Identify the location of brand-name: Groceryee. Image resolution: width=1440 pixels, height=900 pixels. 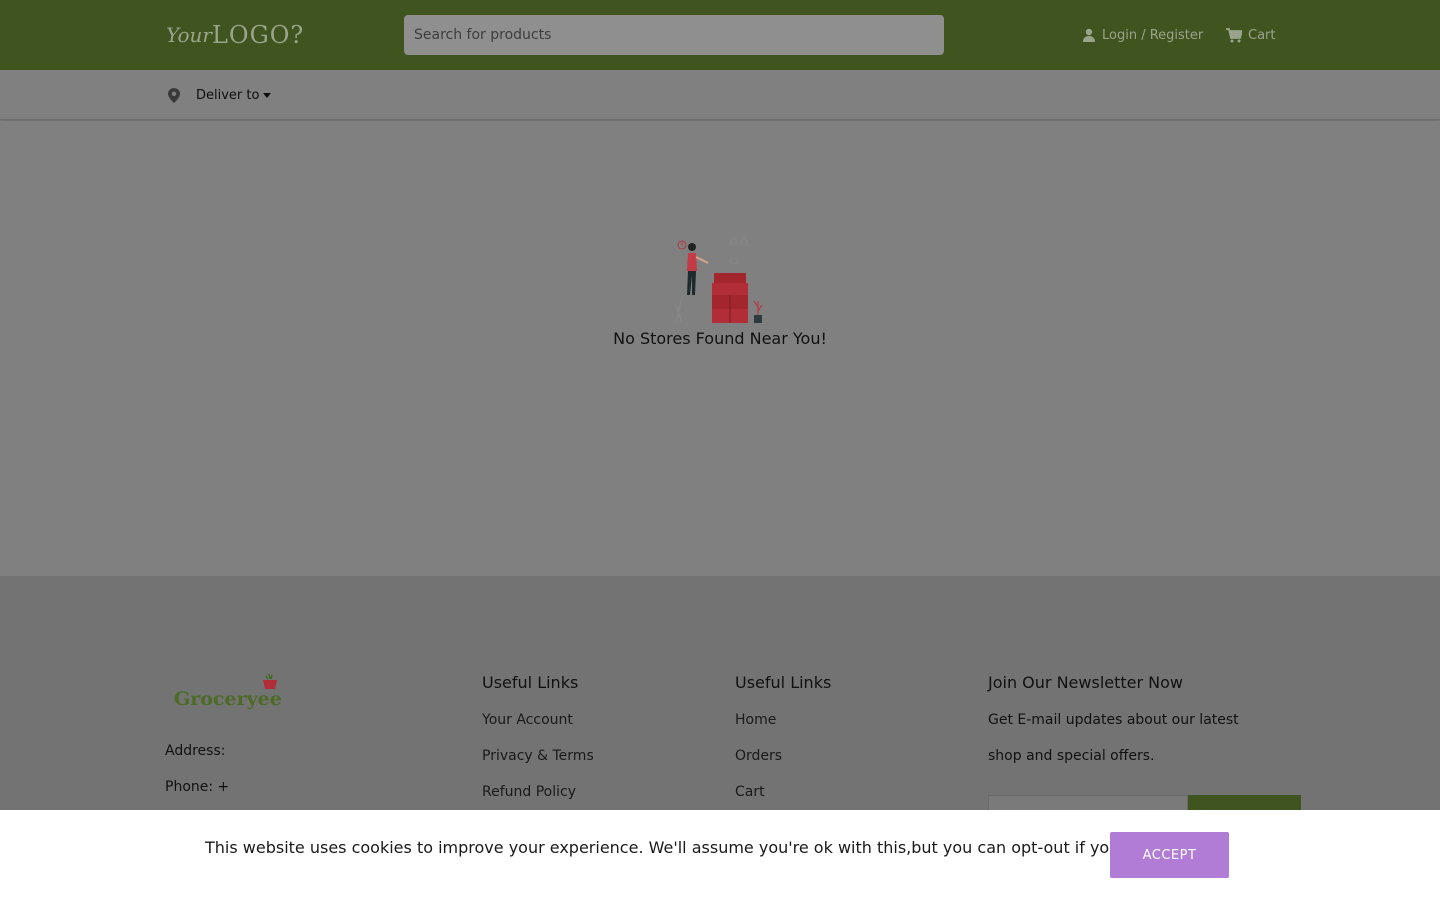
(228, 699).